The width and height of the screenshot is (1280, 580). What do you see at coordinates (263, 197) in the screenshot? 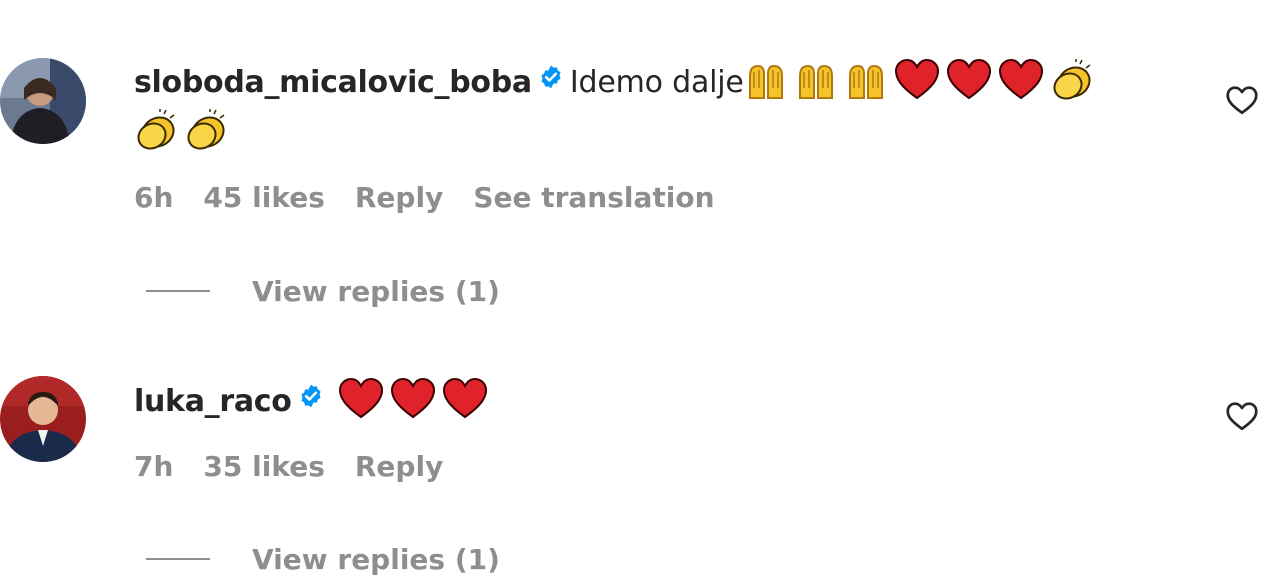
I see `comment-likes: 45 likes` at bounding box center [263, 197].